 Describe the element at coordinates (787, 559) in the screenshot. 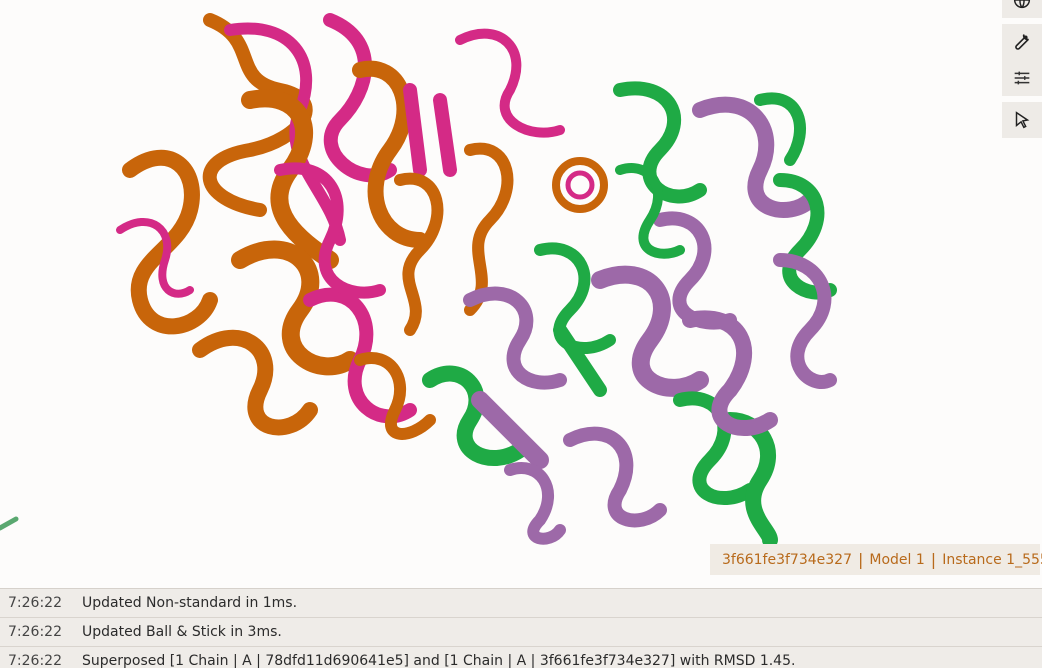

I see `entry-id: 3f661fe3f734e327` at that location.